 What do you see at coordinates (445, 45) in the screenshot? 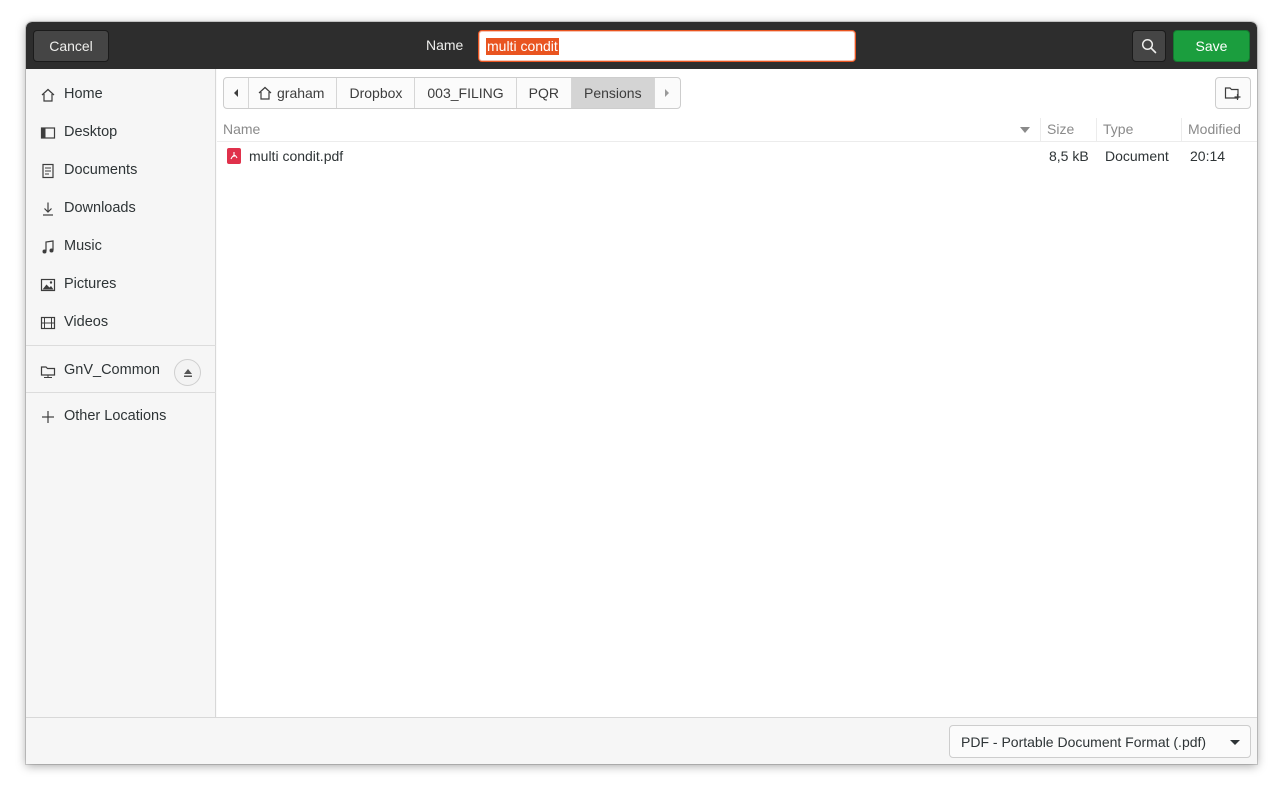
I see `name-label: Name` at bounding box center [445, 45].